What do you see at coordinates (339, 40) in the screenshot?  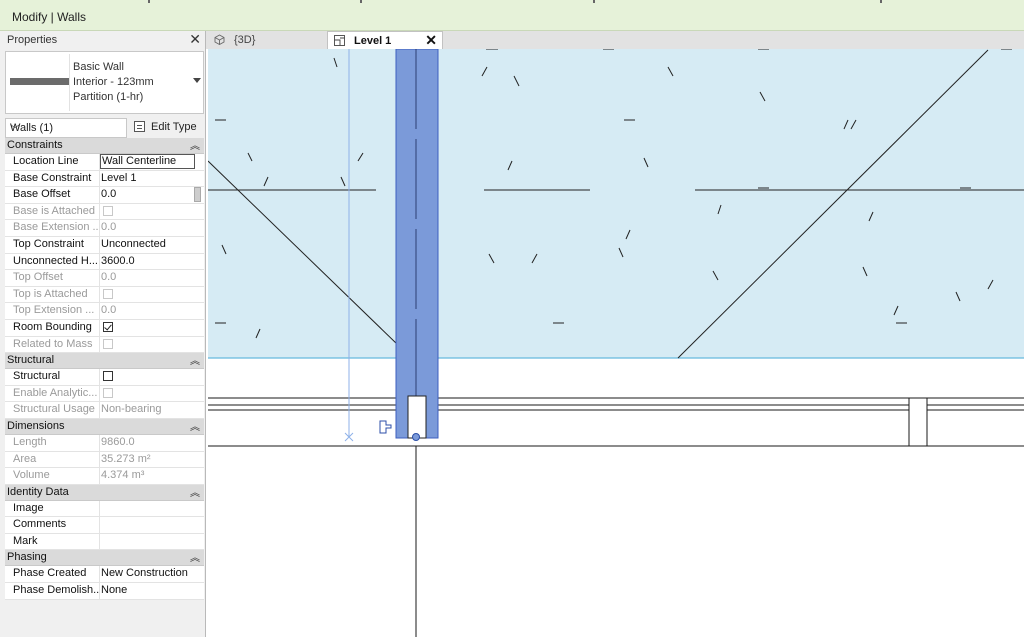 I see `floor-plan-icon` at bounding box center [339, 40].